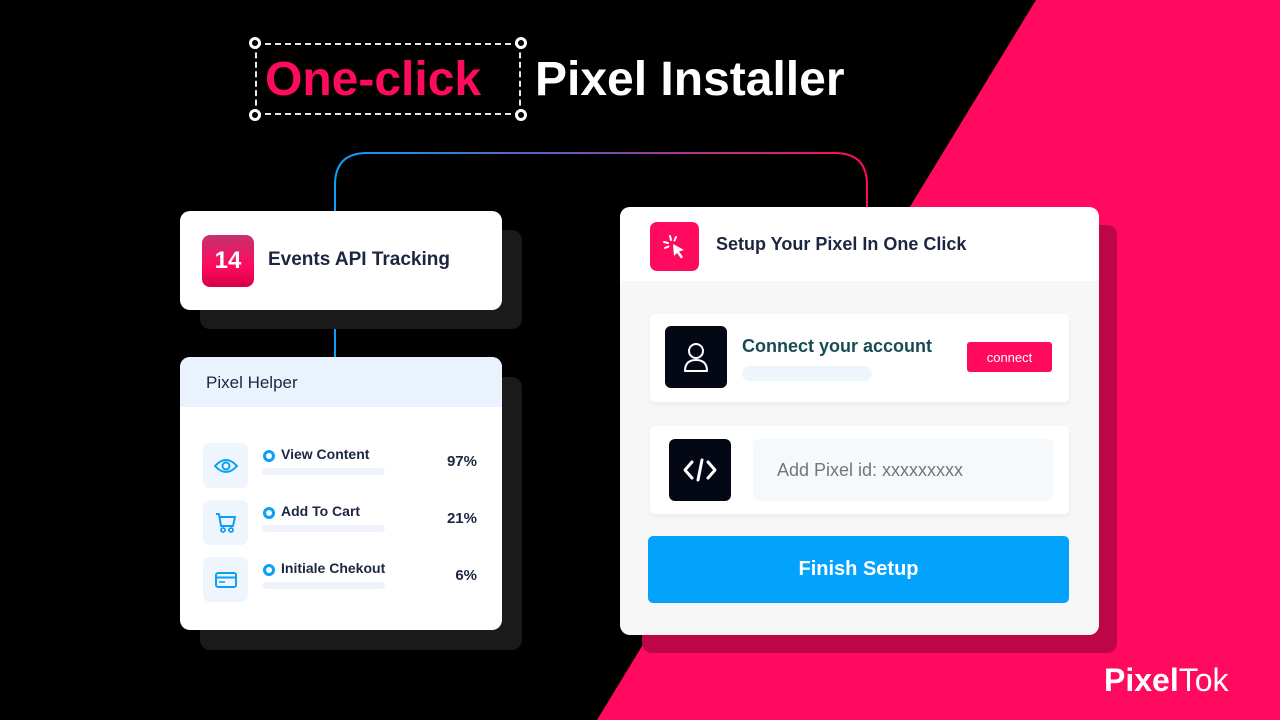  Describe the element at coordinates (252, 382) in the screenshot. I see `pixel-helper-title: Pixel Helper` at that location.